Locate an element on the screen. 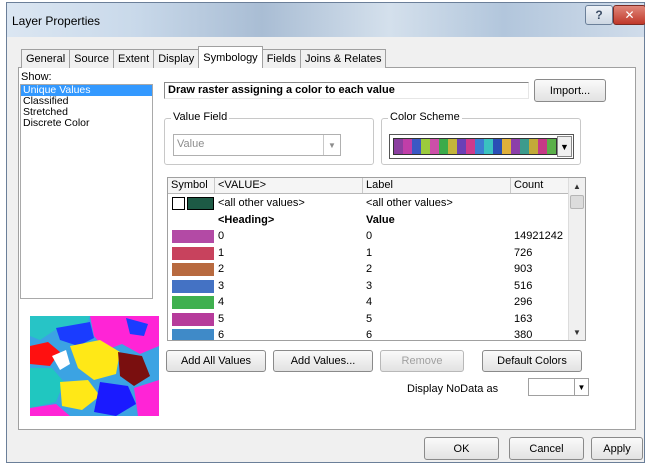 The height and width of the screenshot is (463, 645). remove-button: Remove is located at coordinates (422, 361).